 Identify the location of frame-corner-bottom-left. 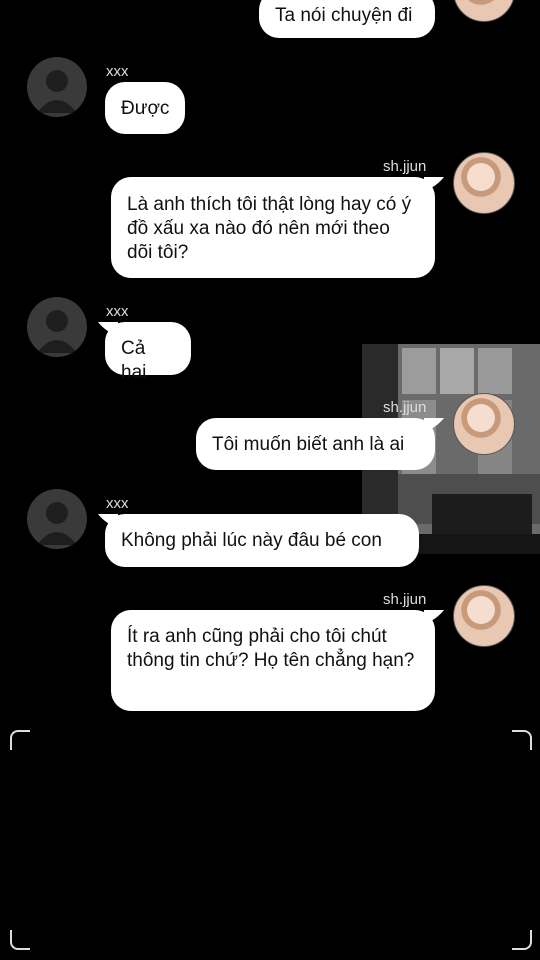
(20, 940).